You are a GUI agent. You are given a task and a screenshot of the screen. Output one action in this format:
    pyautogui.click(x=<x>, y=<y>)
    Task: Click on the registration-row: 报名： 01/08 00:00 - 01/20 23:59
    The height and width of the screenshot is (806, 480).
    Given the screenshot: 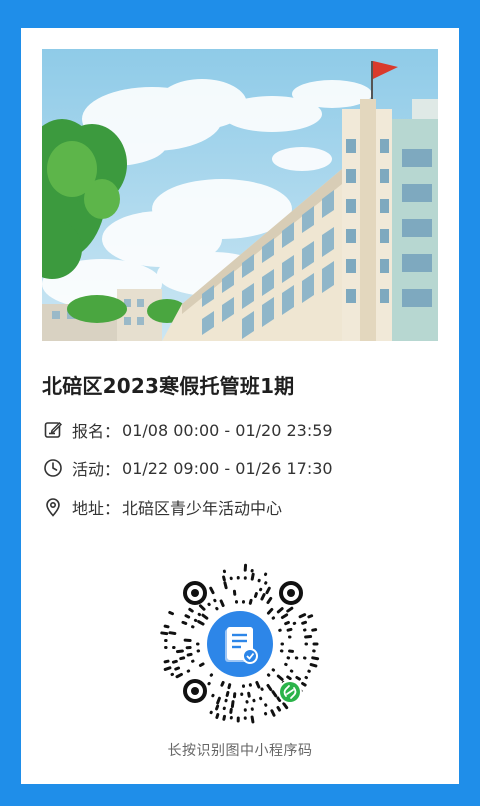 What is the action you would take?
    pyautogui.click(x=187, y=430)
    